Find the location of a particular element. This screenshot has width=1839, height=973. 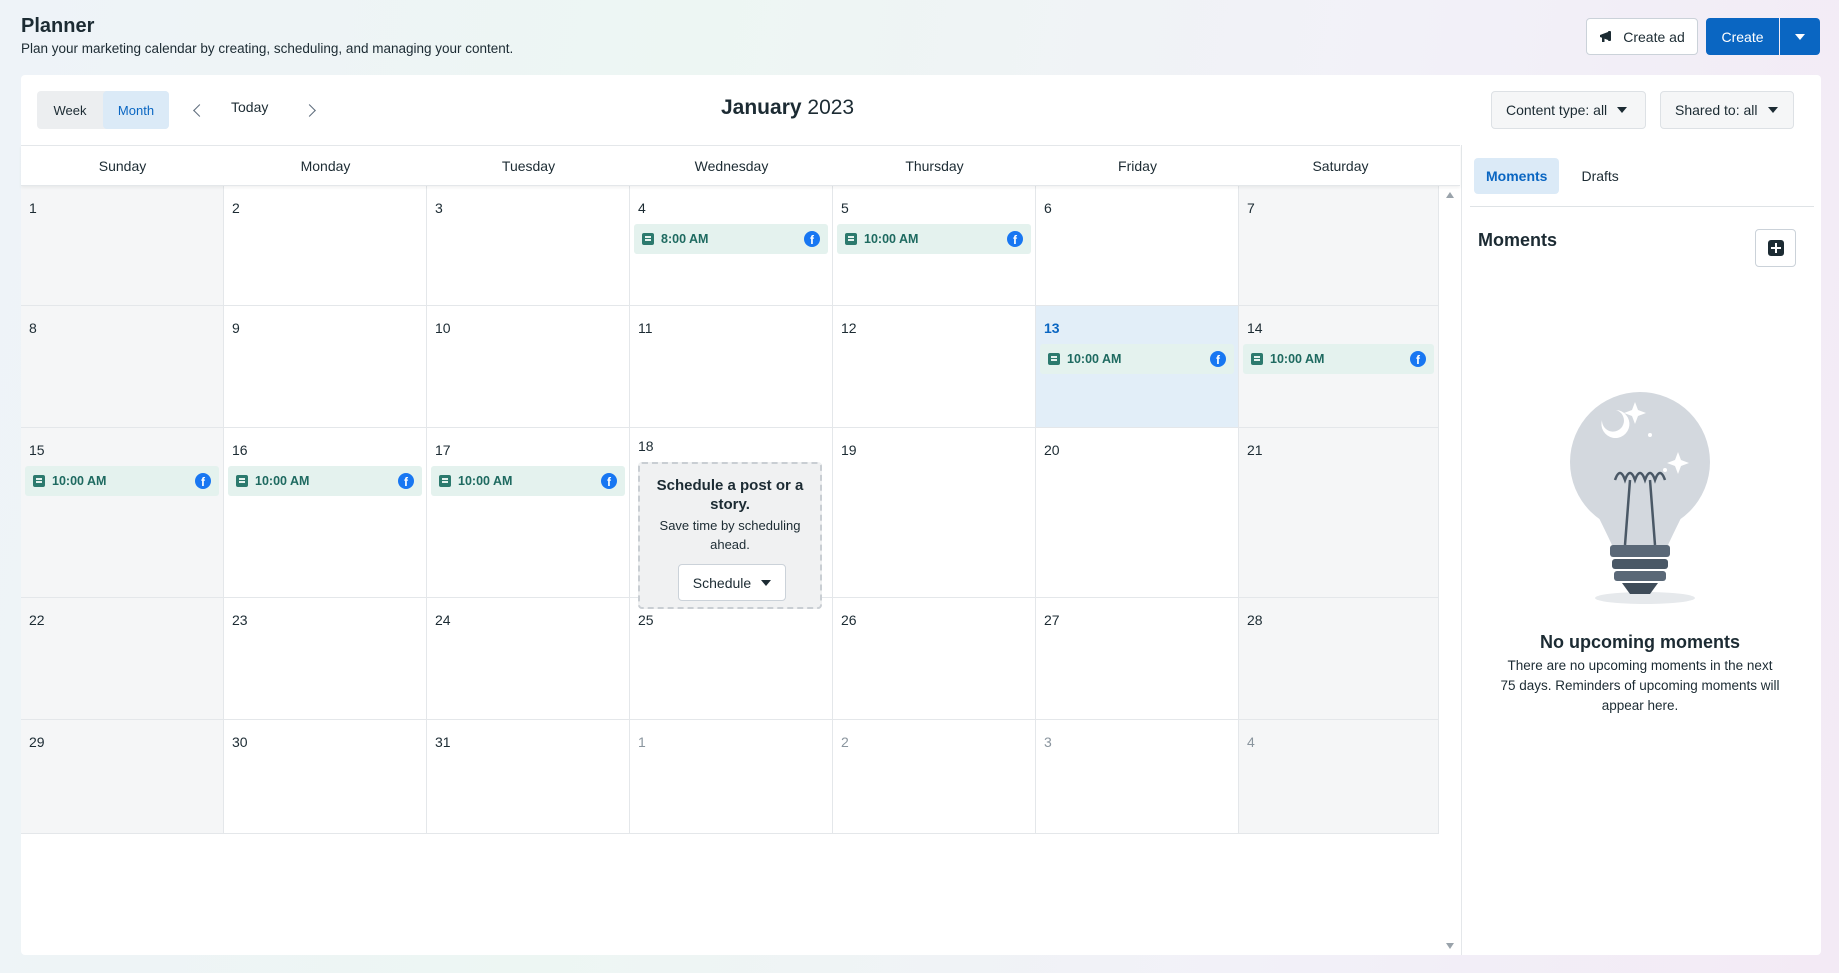

today-button: Today is located at coordinates (249, 107).